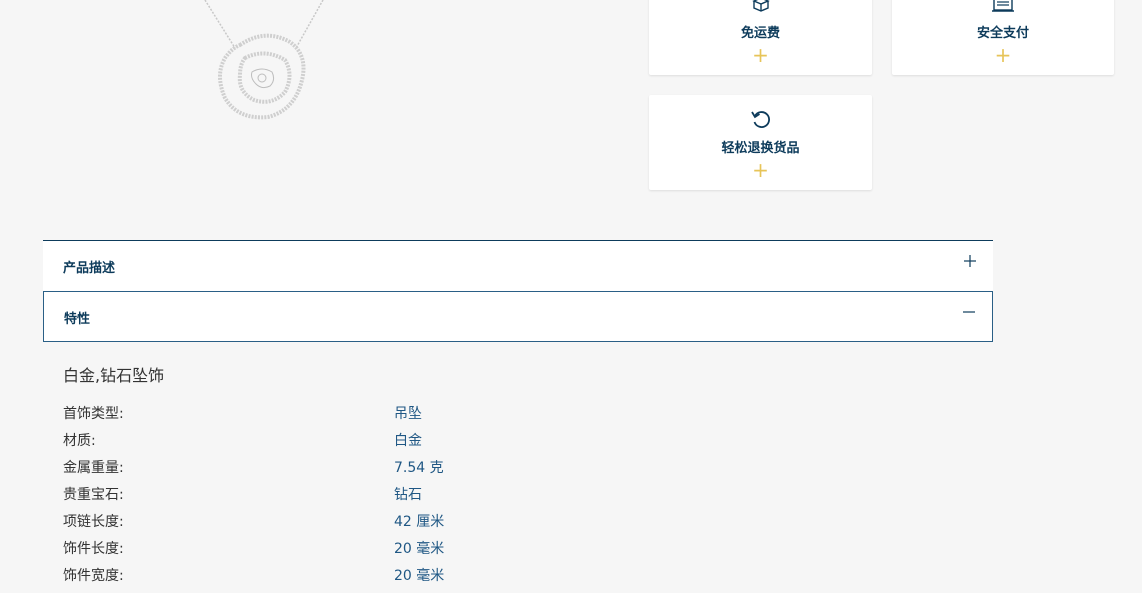 Image resolution: width=1142 pixels, height=593 pixels. What do you see at coordinates (419, 522) in the screenshot?
I see `feature-value: 42 厘米` at bounding box center [419, 522].